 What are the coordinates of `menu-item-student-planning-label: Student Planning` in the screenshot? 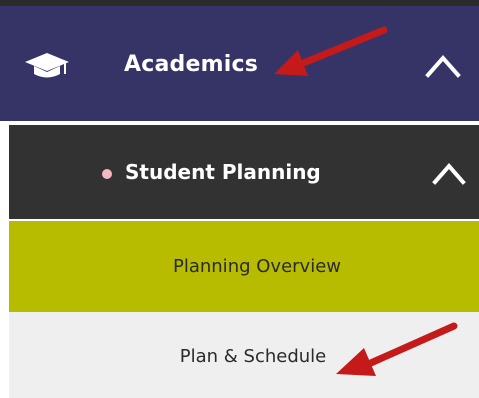 It's located at (223, 172).